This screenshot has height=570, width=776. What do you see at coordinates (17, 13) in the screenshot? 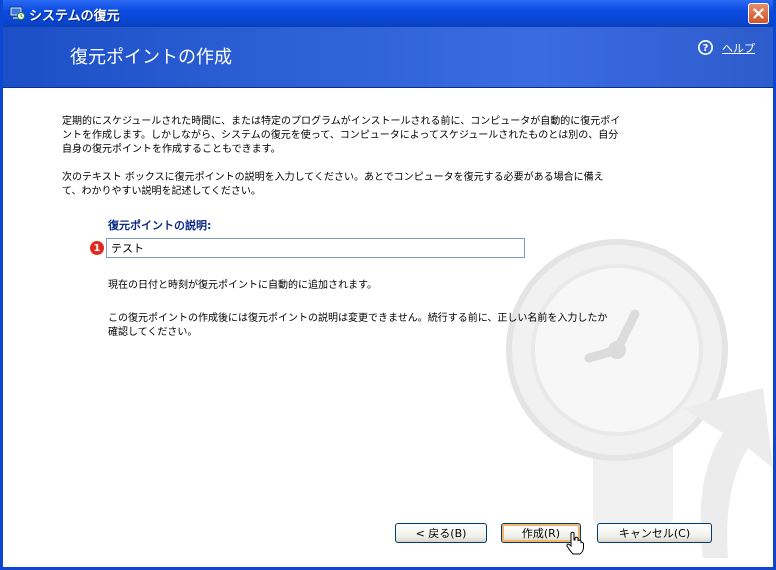
I see `system-restore-icon` at bounding box center [17, 13].